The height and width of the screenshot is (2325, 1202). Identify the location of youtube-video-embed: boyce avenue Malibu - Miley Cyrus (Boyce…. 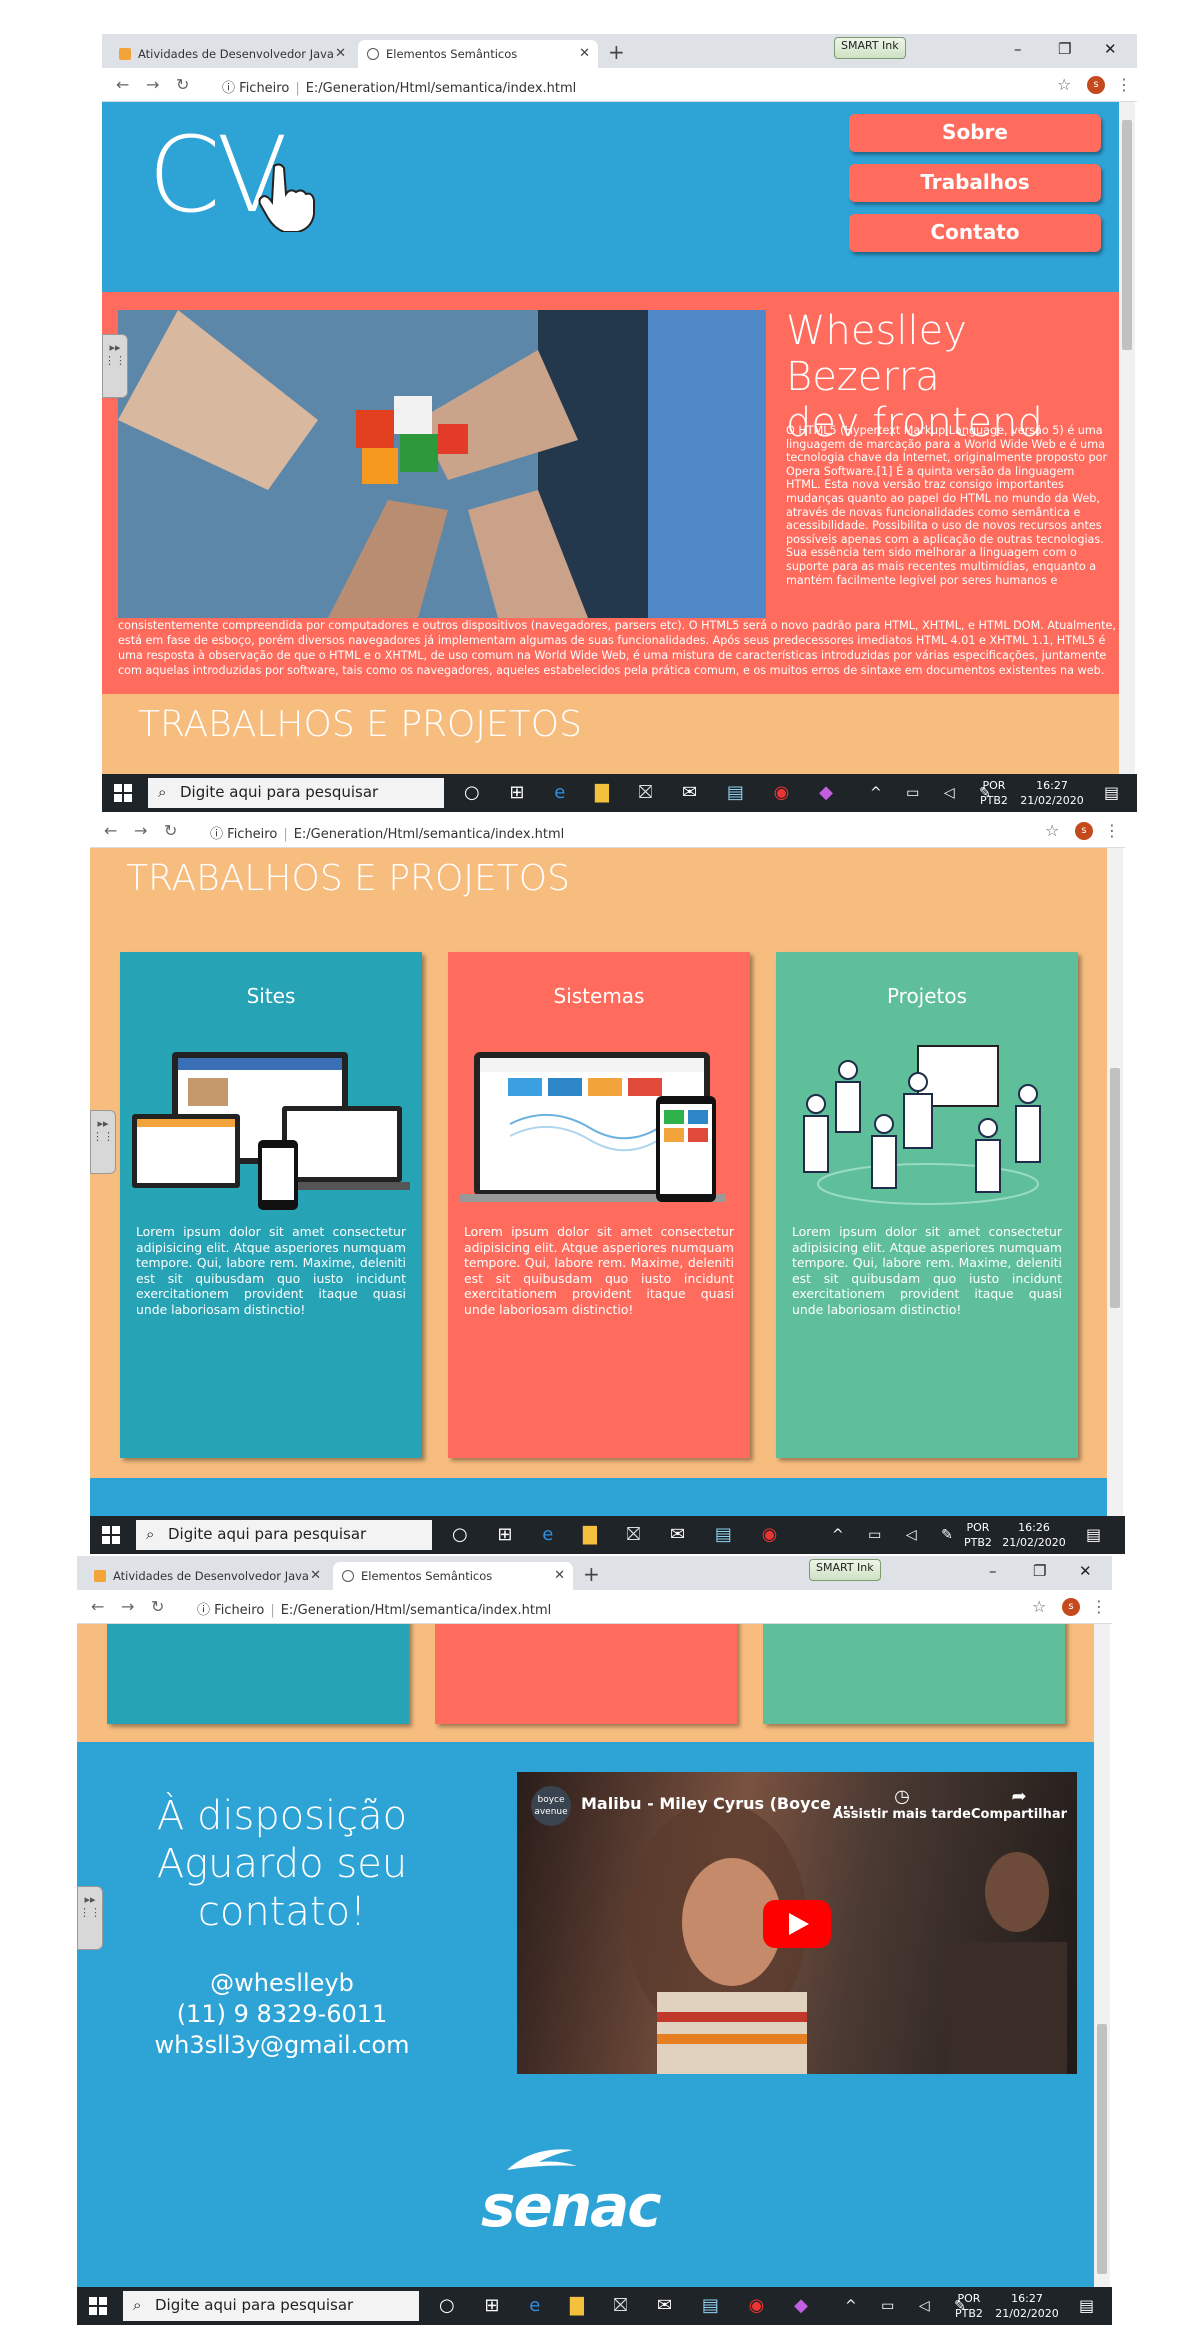
(797, 1923).